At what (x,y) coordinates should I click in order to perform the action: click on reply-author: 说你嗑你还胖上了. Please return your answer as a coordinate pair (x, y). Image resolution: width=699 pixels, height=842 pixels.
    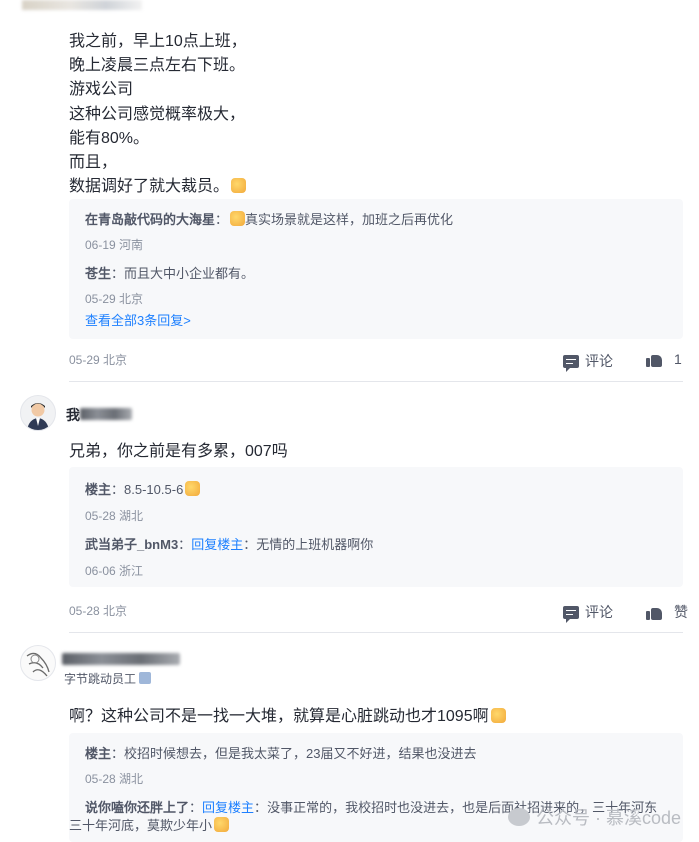
    Looking at the image, I should click on (137, 807).